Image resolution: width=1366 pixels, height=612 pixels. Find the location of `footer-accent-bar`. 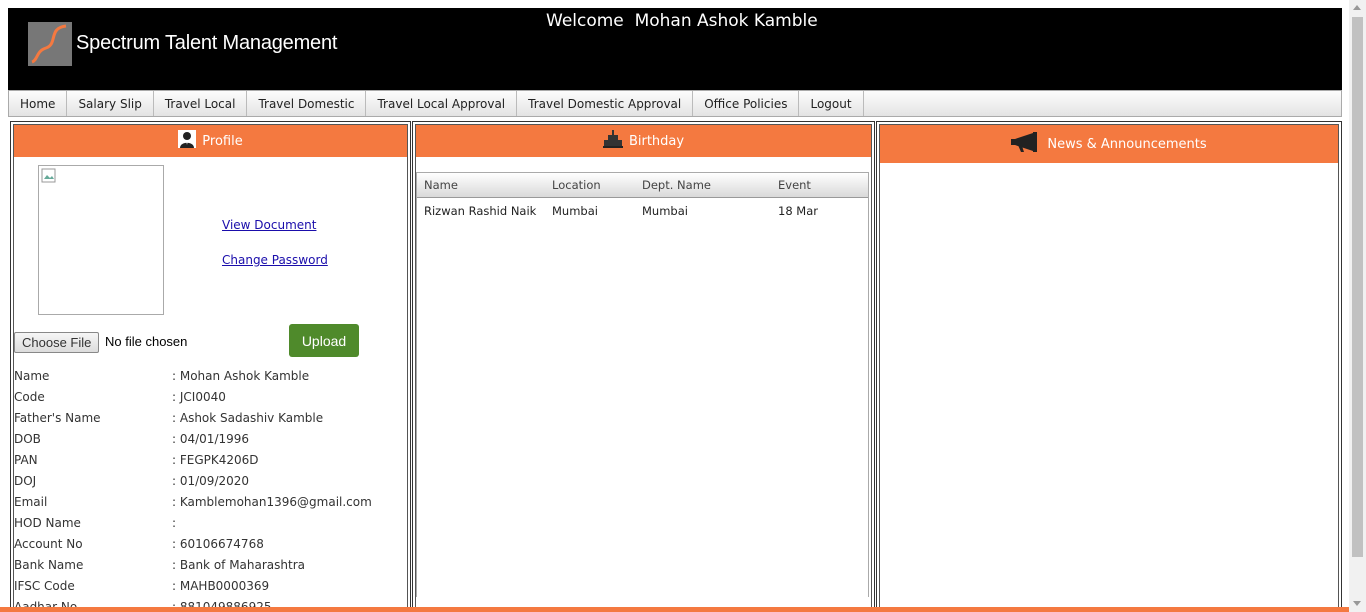

footer-accent-bar is located at coordinates (676, 609).